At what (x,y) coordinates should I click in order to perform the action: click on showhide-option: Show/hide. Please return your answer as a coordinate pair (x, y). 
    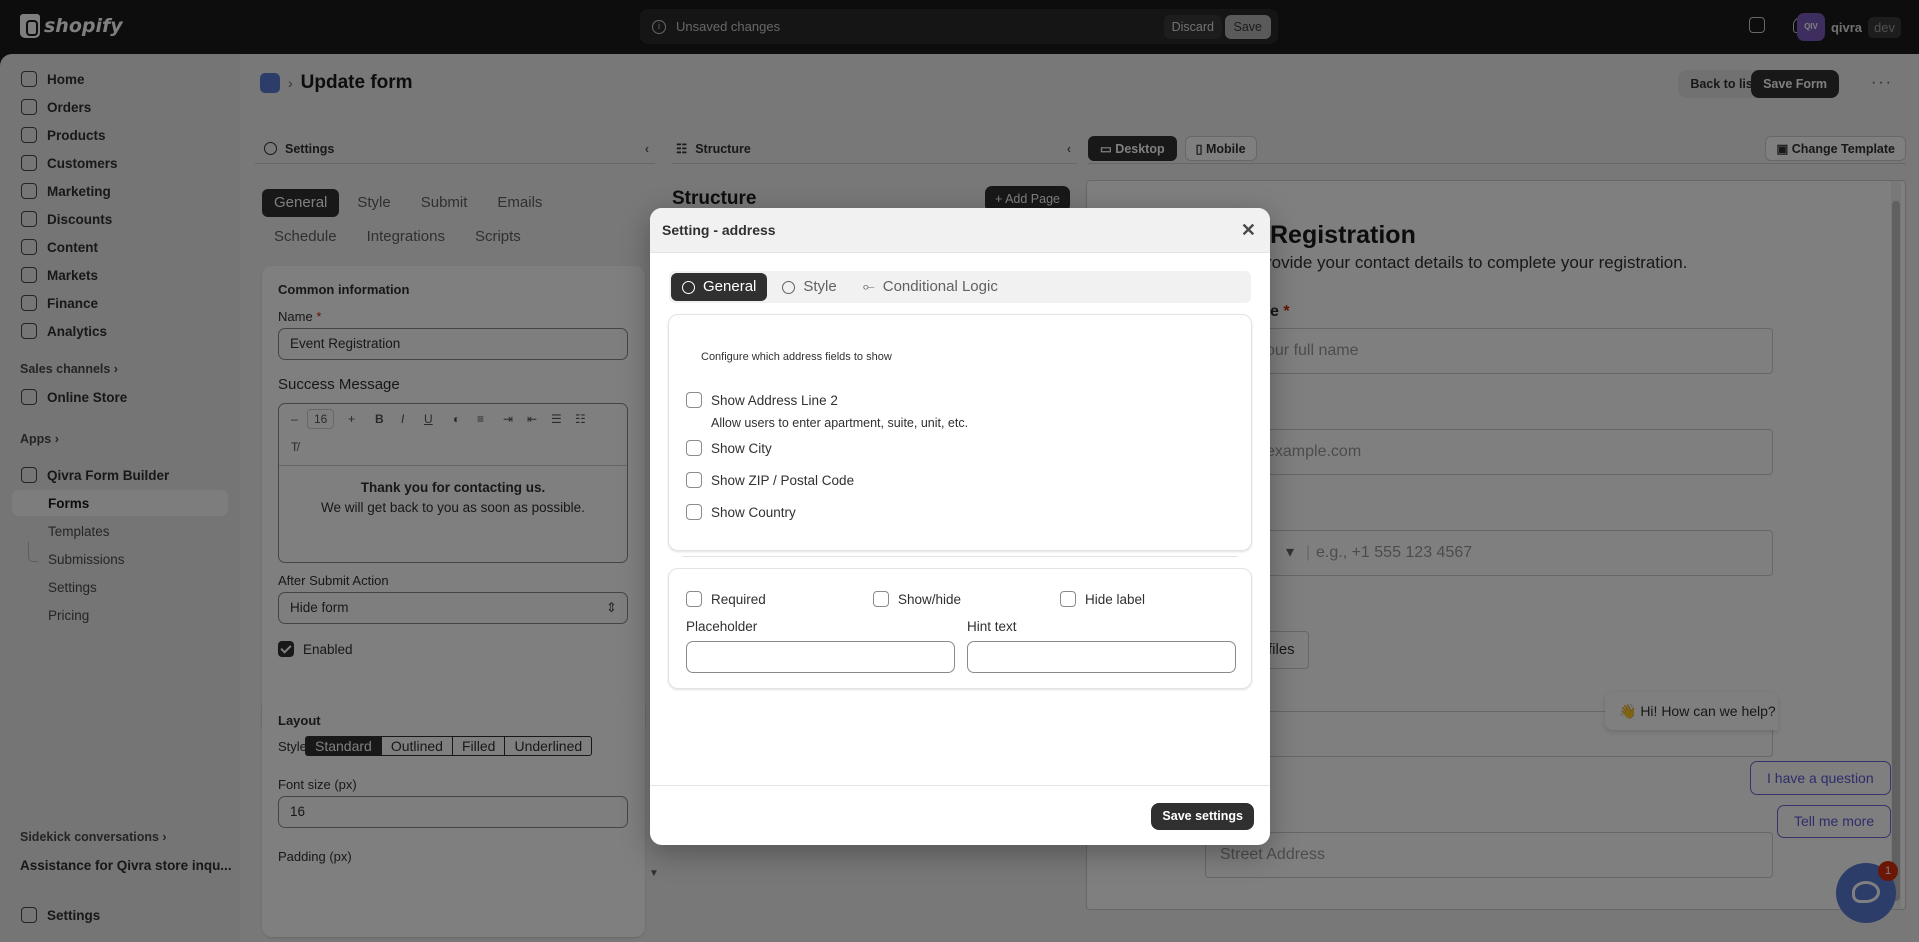
    Looking at the image, I should click on (917, 599).